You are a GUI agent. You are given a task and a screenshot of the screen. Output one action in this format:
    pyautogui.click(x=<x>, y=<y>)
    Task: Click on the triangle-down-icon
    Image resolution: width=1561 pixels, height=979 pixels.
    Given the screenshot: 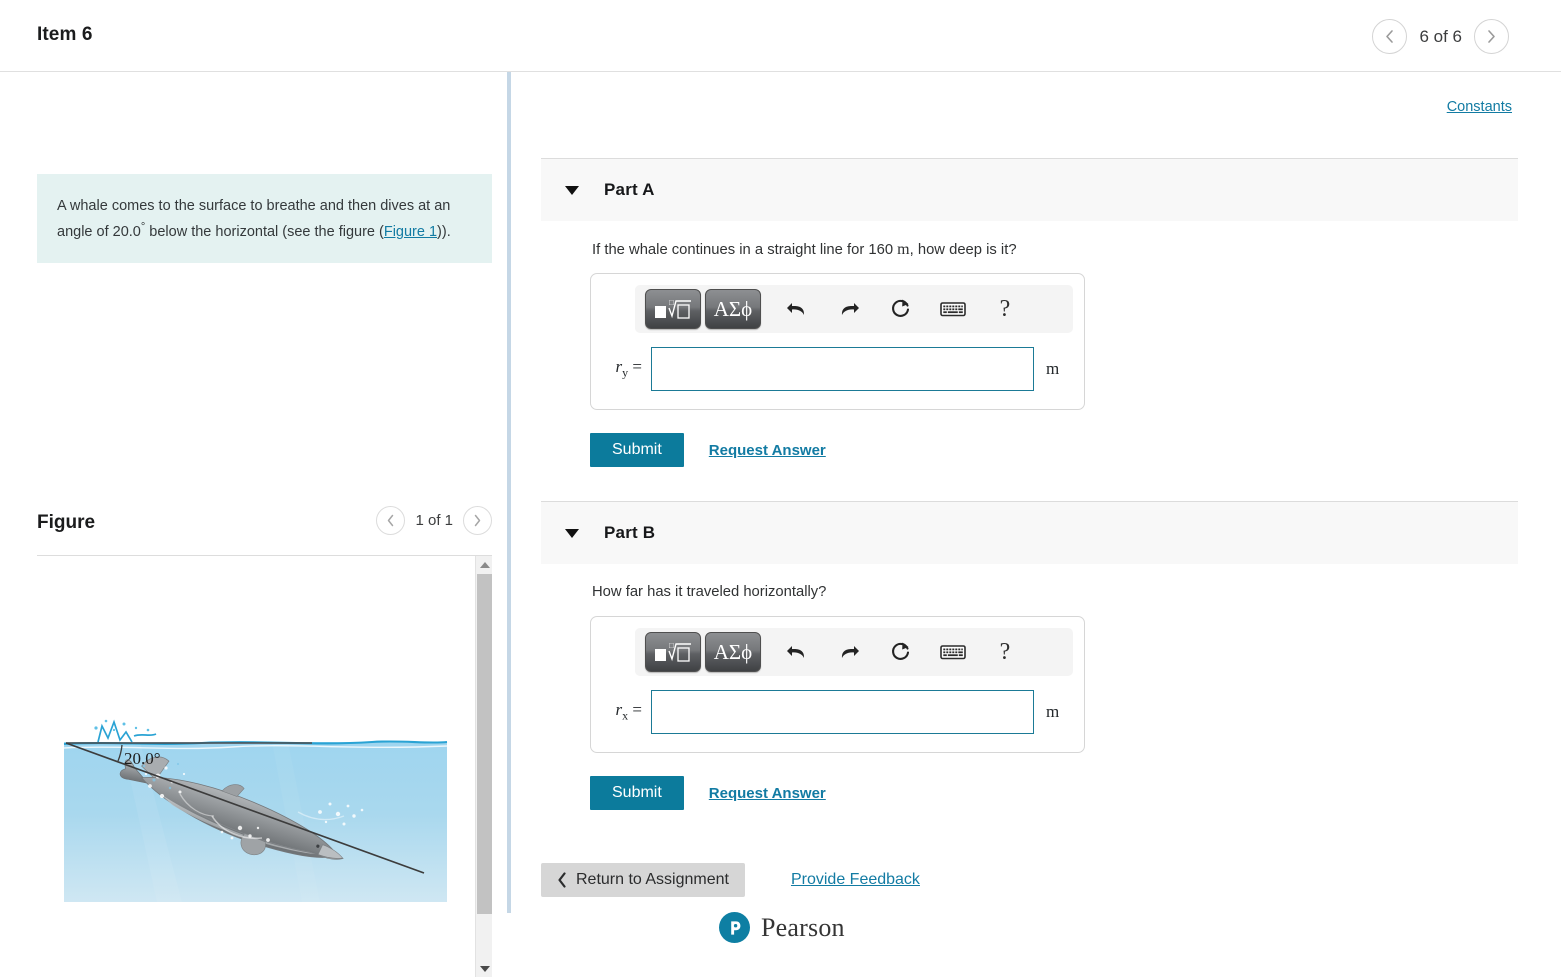 What is the action you would take?
    pyautogui.click(x=484, y=968)
    